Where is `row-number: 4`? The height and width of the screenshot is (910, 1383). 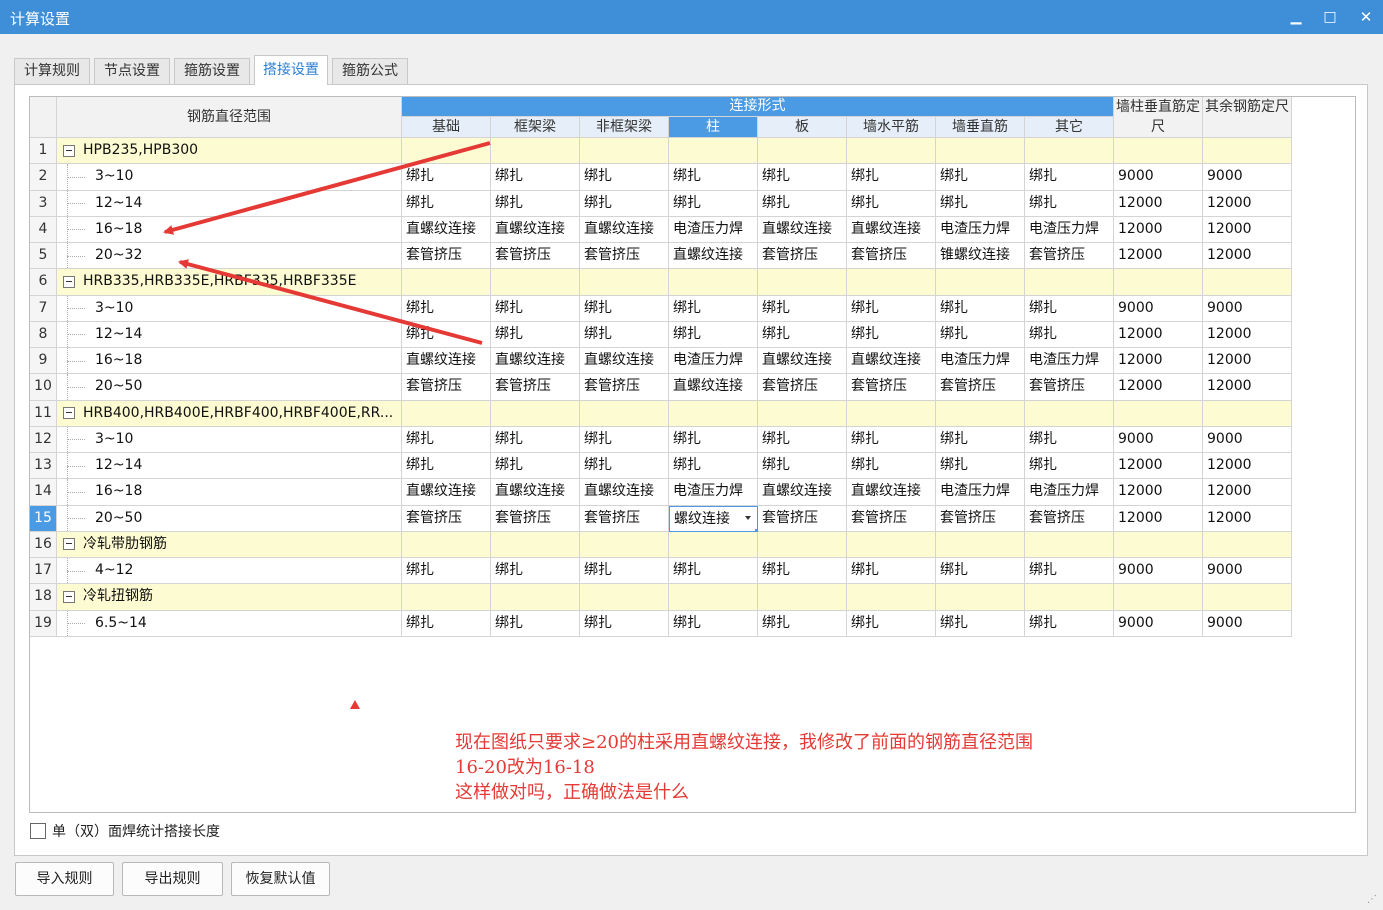 row-number: 4 is located at coordinates (43, 229).